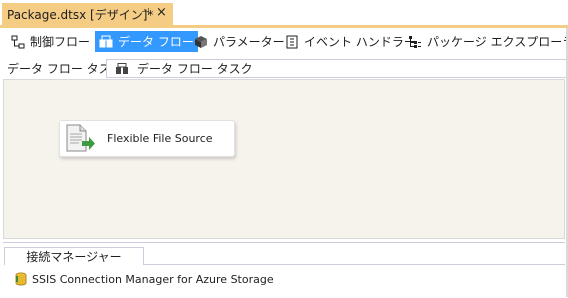 This screenshot has width=568, height=298. Describe the element at coordinates (249, 42) in the screenshot. I see `tab-parameters-label: パラメーター` at that location.